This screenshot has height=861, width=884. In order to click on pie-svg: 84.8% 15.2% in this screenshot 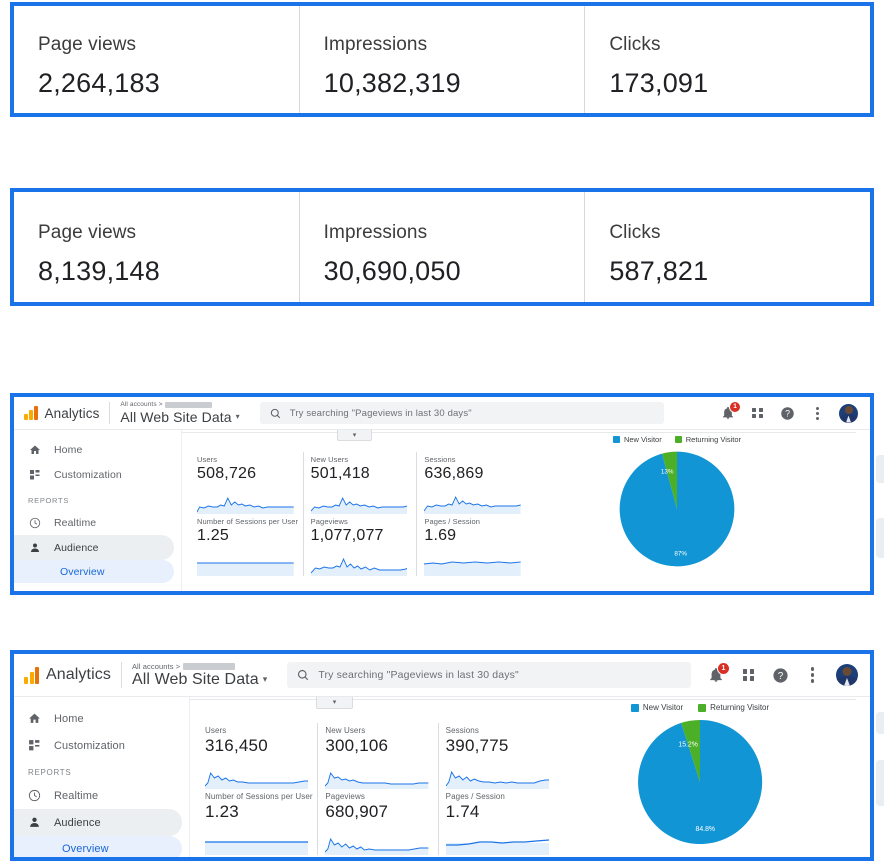, I will do `click(700, 782)`.